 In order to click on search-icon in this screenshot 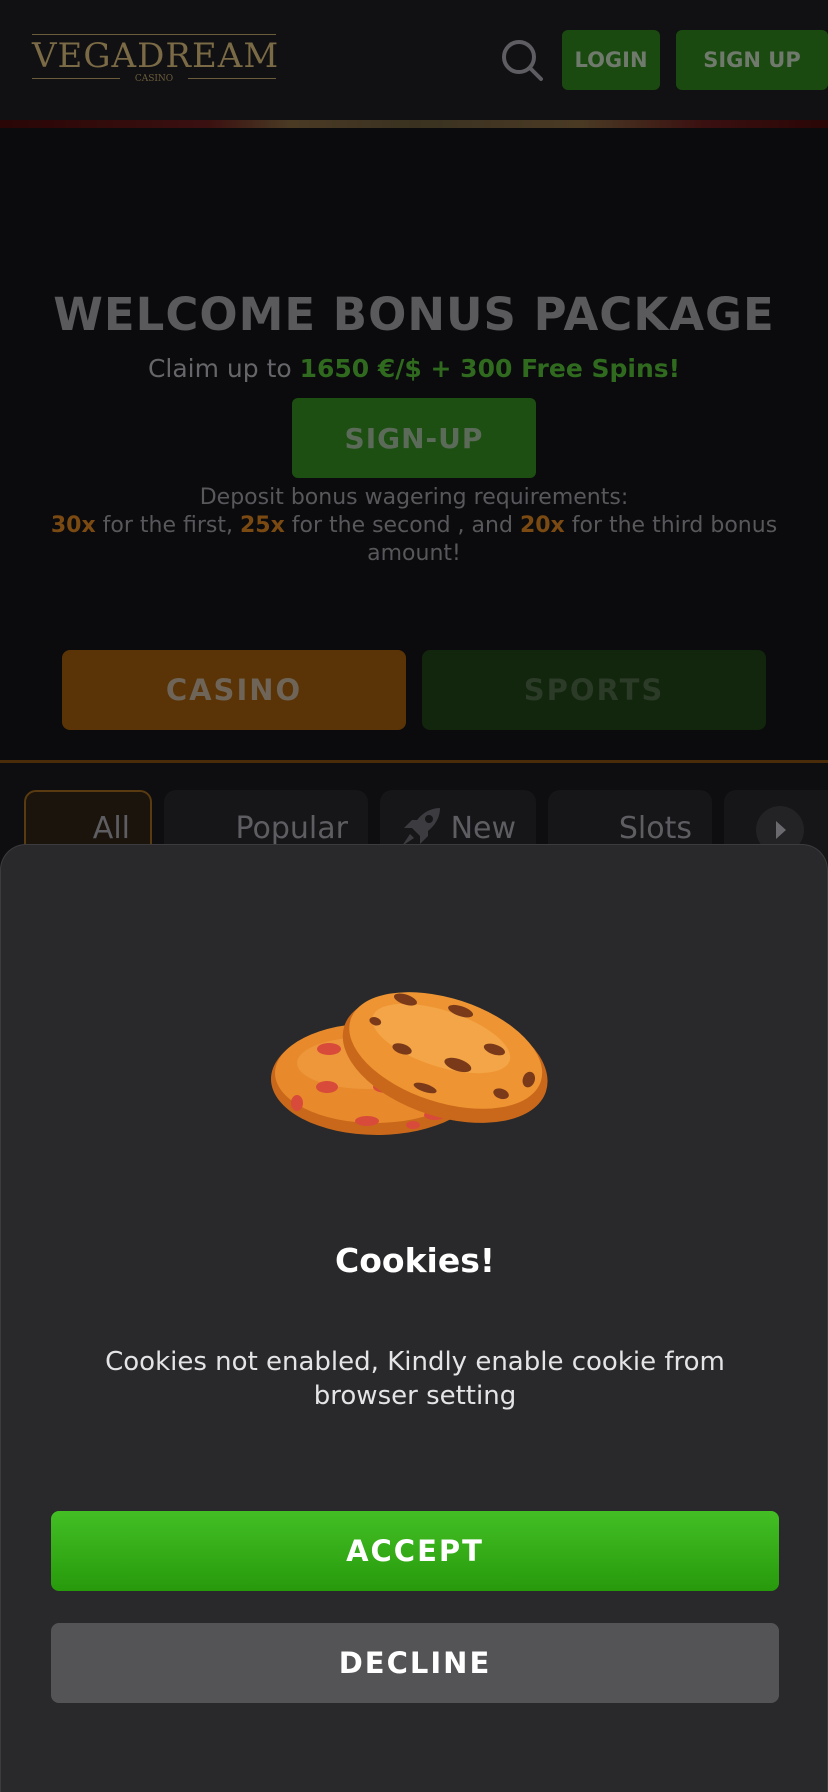, I will do `click(522, 60)`.